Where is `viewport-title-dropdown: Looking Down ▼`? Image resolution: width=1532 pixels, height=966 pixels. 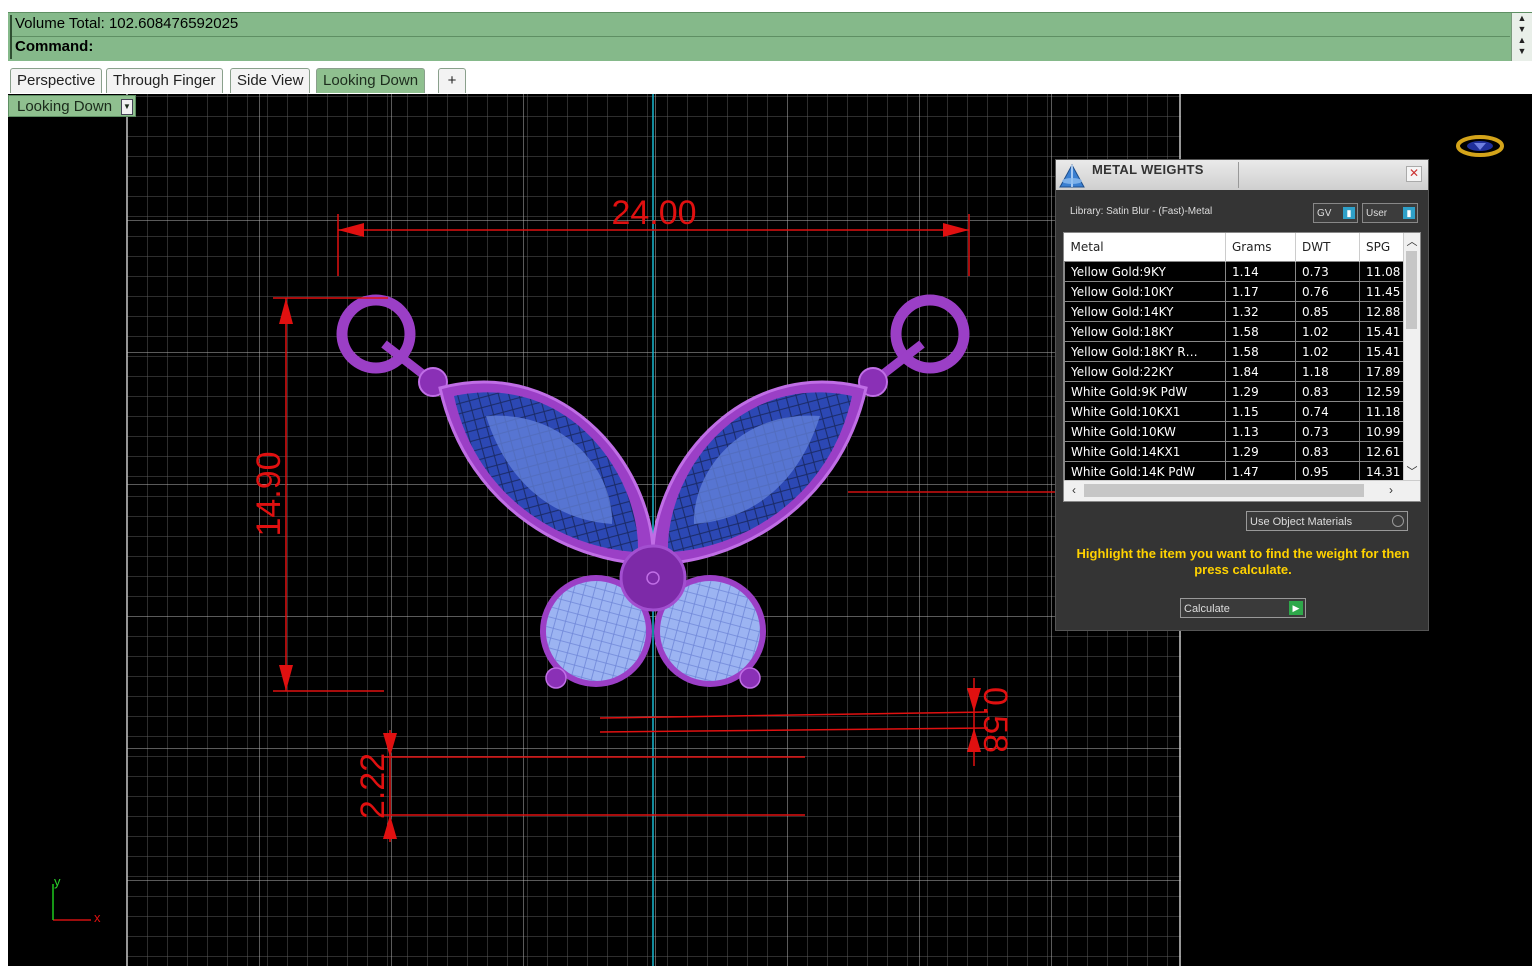
viewport-title-dropdown: Looking Down ▼ is located at coordinates (72, 106).